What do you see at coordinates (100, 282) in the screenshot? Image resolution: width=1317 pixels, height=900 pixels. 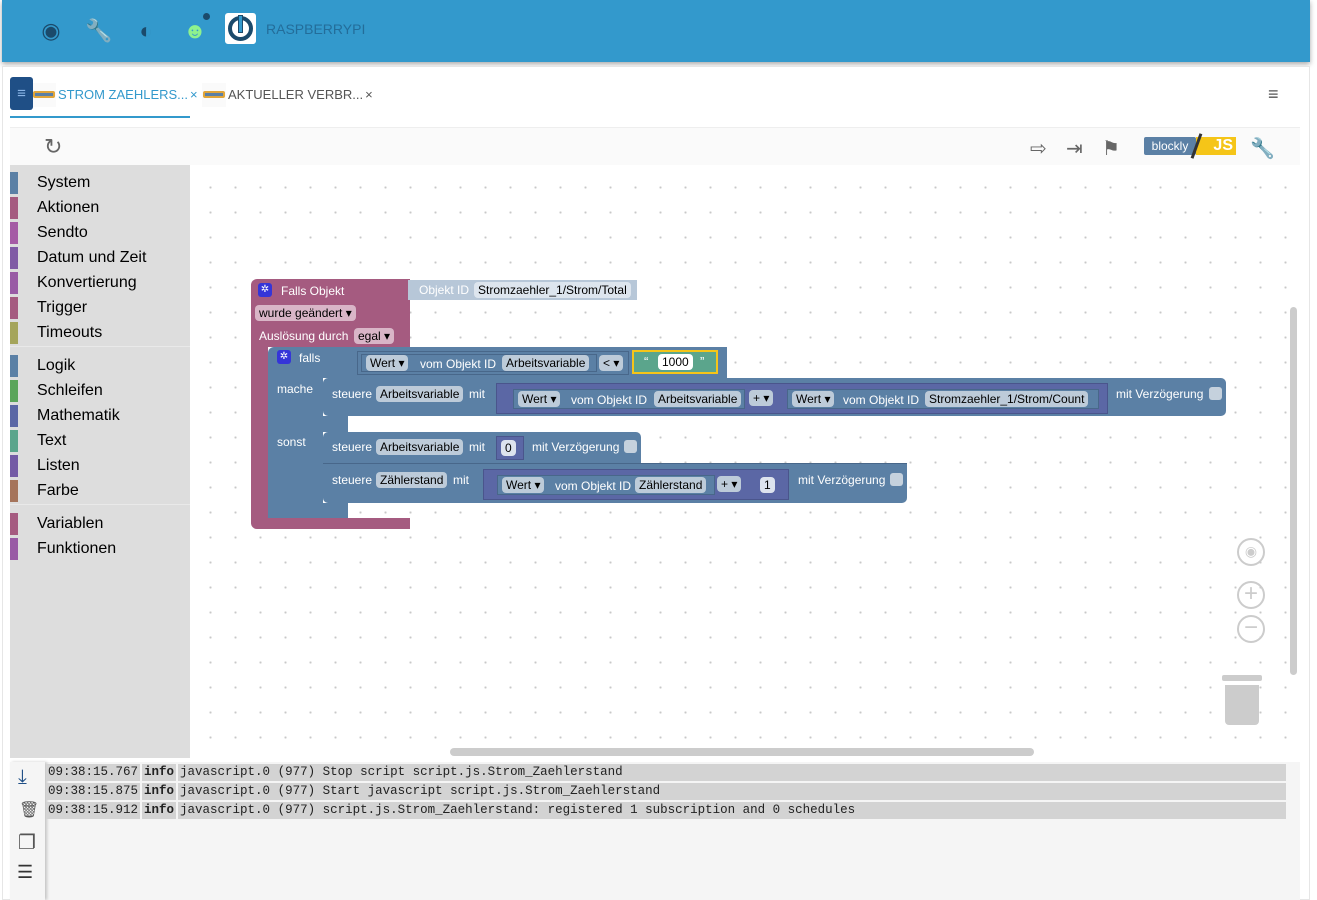 I see `category-konvertierung: Konvertierung` at bounding box center [100, 282].